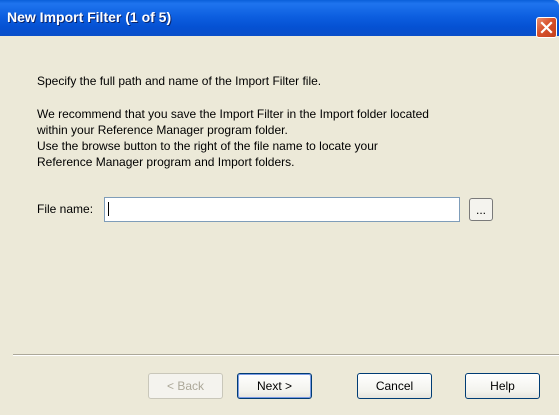  What do you see at coordinates (89, 17) in the screenshot?
I see `window-title: New Import Filter (1 of 5)` at bounding box center [89, 17].